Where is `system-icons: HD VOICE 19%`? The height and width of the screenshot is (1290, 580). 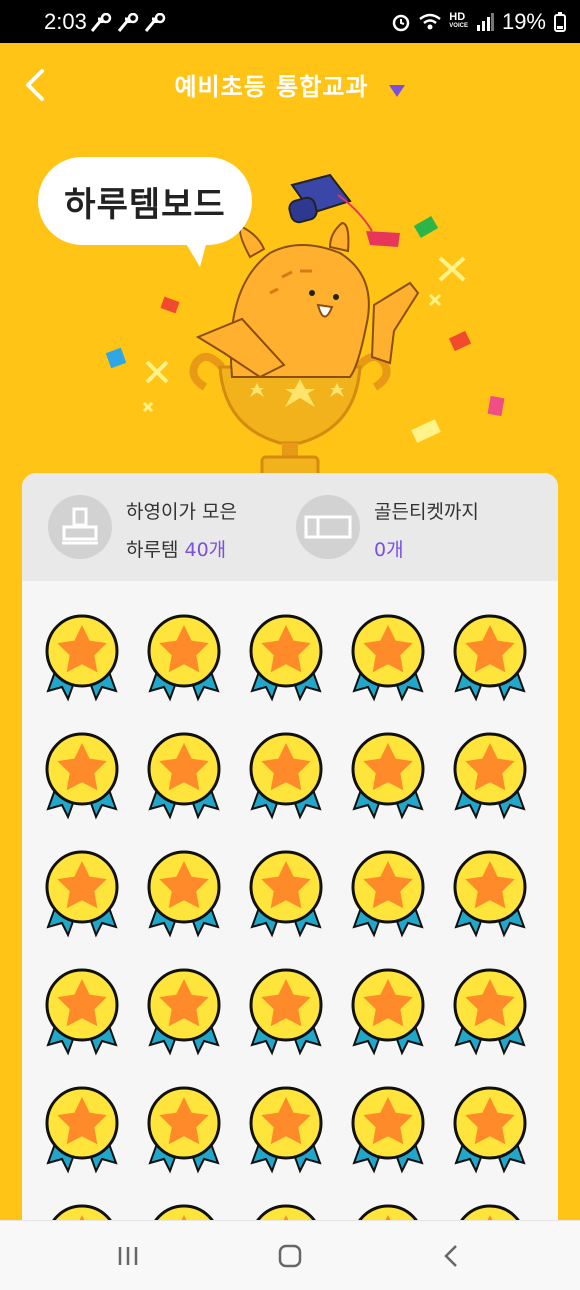 system-icons: HD VOICE 19% is located at coordinates (478, 22).